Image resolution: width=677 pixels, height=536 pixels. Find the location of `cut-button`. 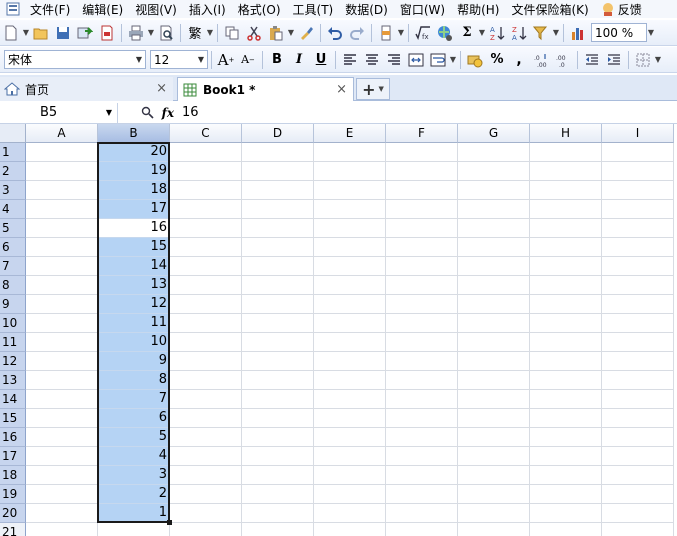

cut-button is located at coordinates (254, 33).